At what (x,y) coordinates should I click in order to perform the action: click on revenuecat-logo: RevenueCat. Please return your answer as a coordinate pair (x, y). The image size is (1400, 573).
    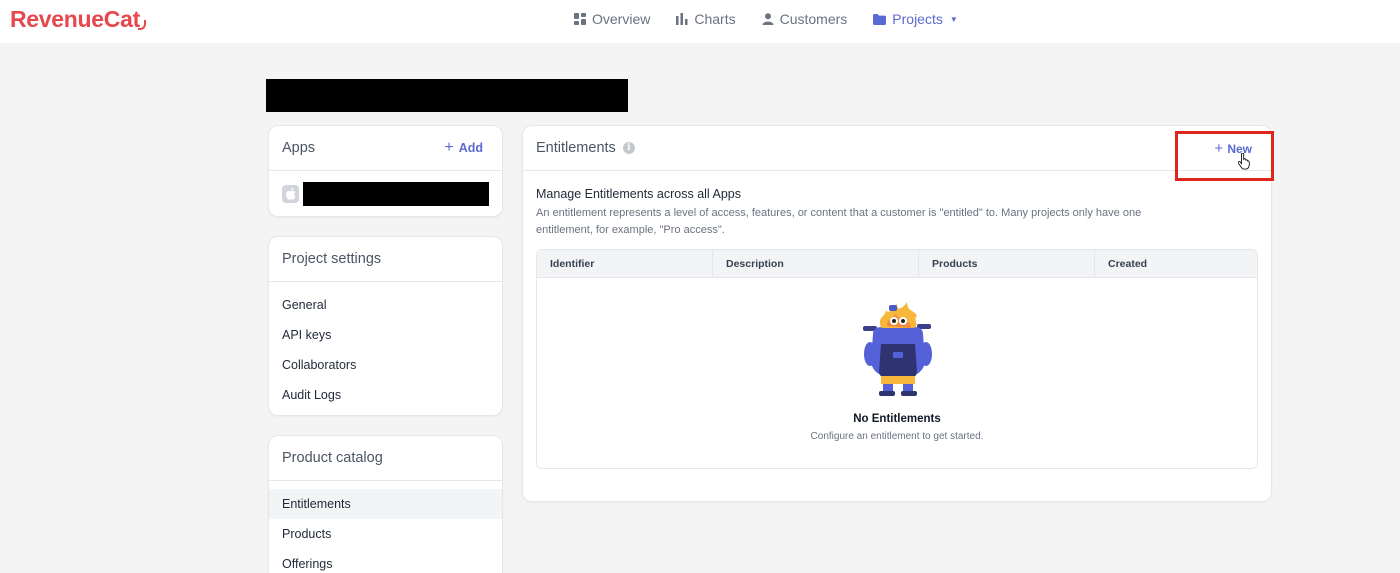
    Looking at the image, I should click on (79, 19).